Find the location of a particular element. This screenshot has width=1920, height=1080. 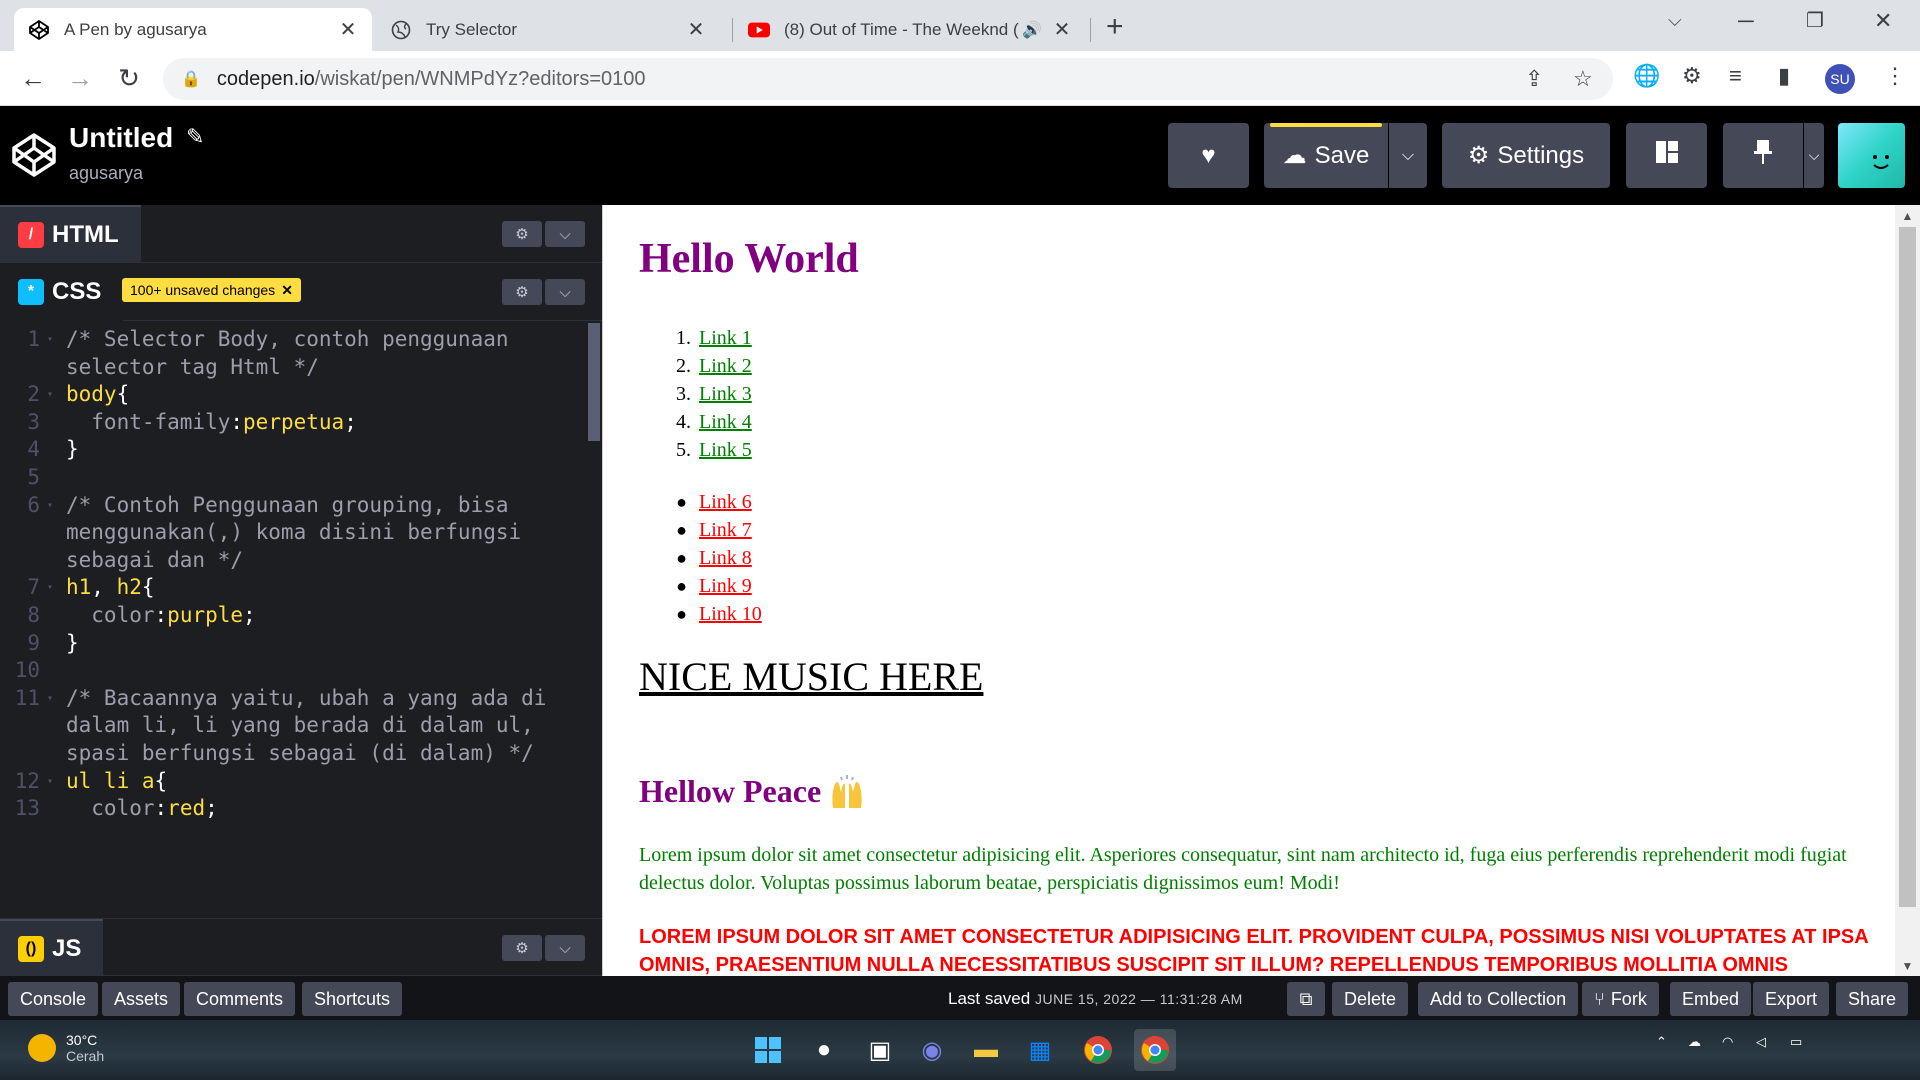

preview-link: Link 5 is located at coordinates (725, 450).